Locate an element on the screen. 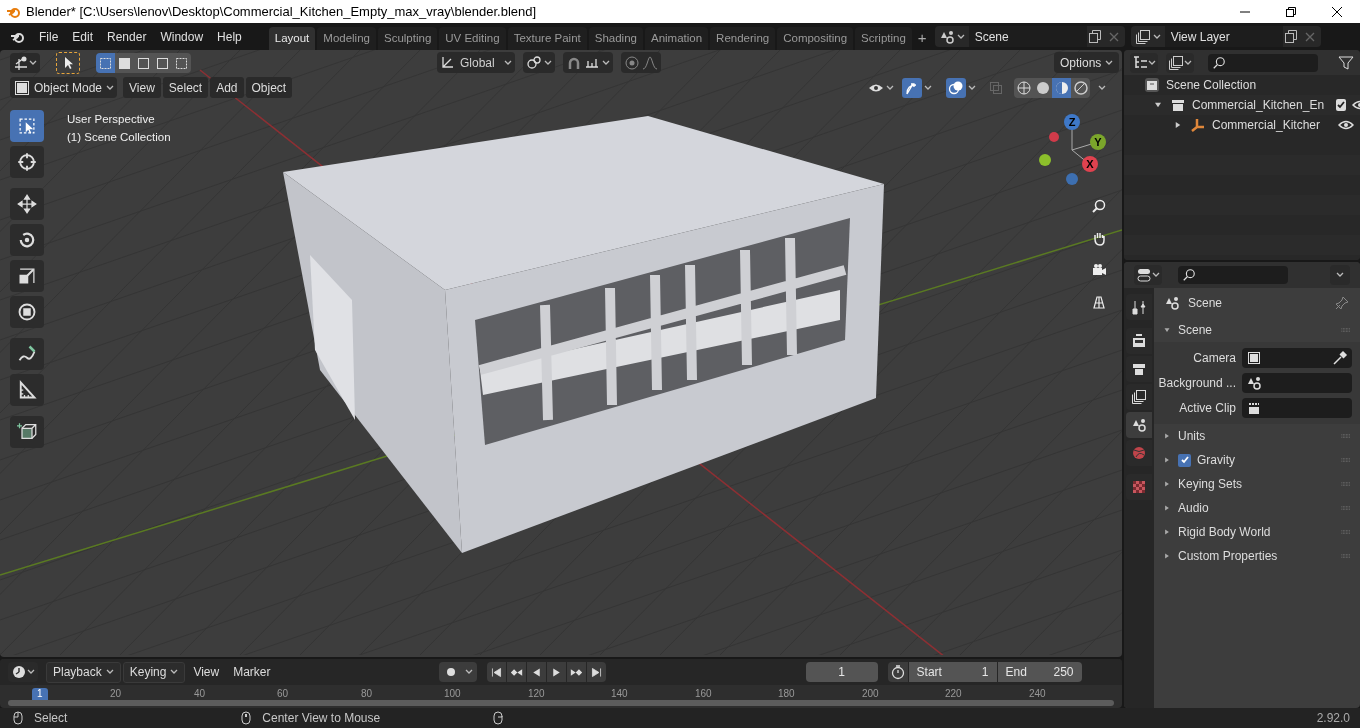  panel-header: Keying Sets is located at coordinates (1257, 484).